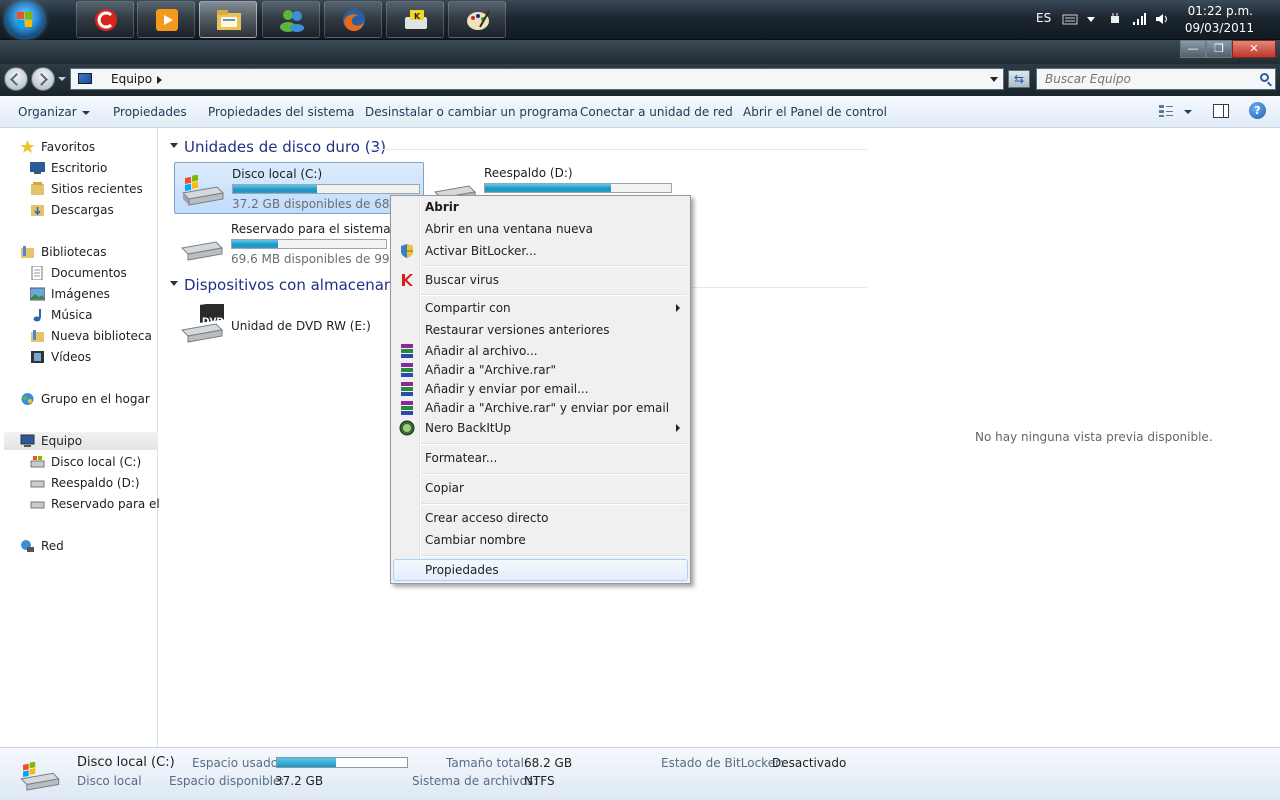 This screenshot has height=800, width=1280. Describe the element at coordinates (303, 285) in the screenshot. I see `group-label: Dispositivos con almacenamien` at that location.